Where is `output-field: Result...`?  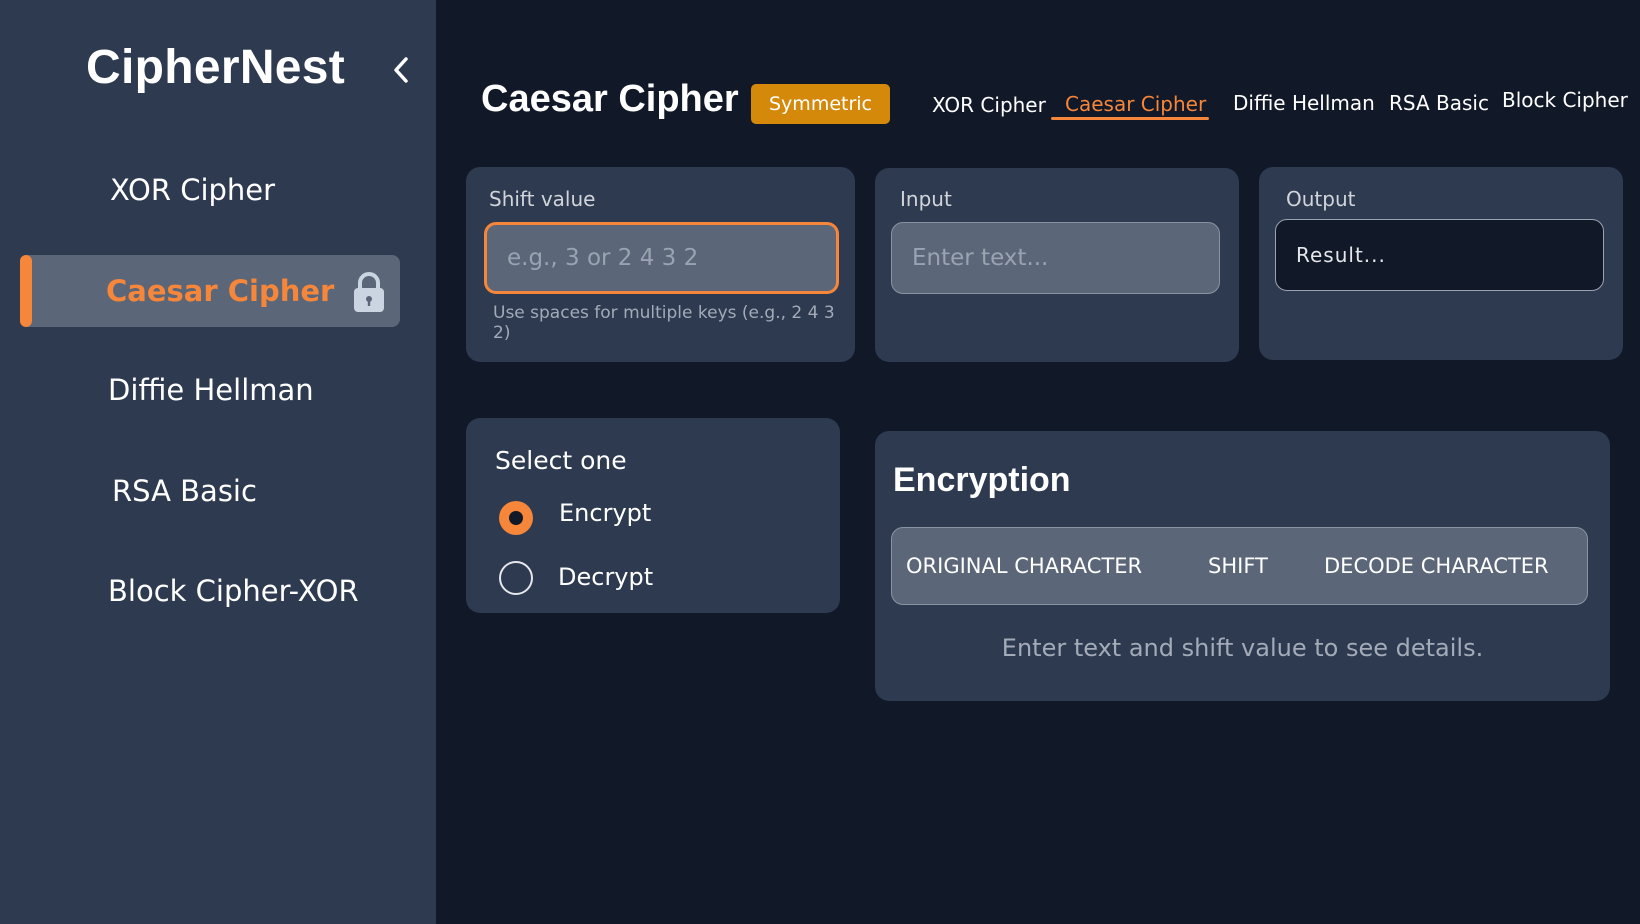
output-field: Result... is located at coordinates (1439, 255).